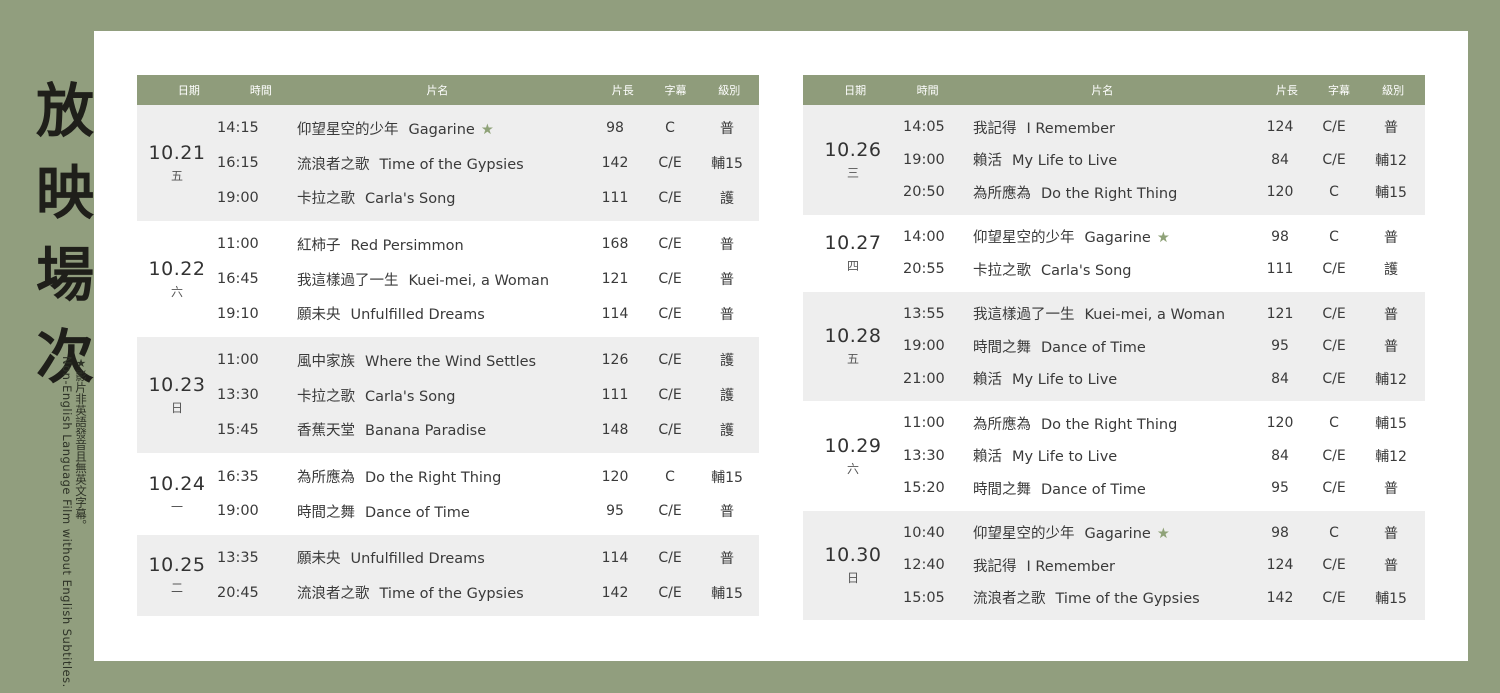  I want to click on time-cell: 13:55, so click(924, 313).